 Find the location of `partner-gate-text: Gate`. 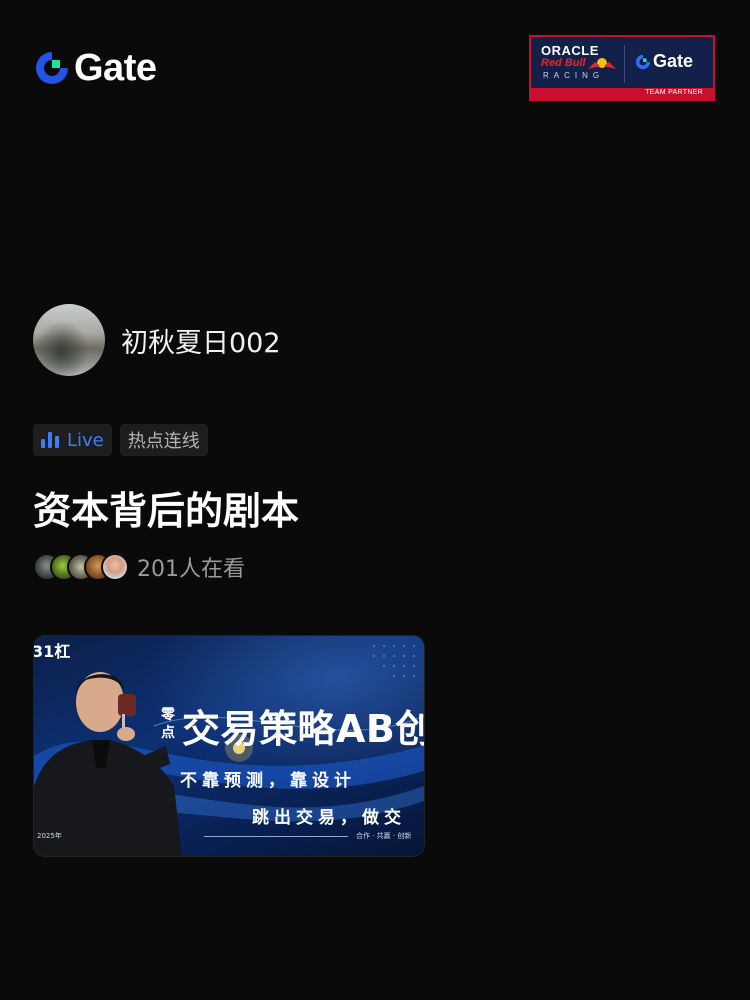

partner-gate-text: Gate is located at coordinates (673, 61).